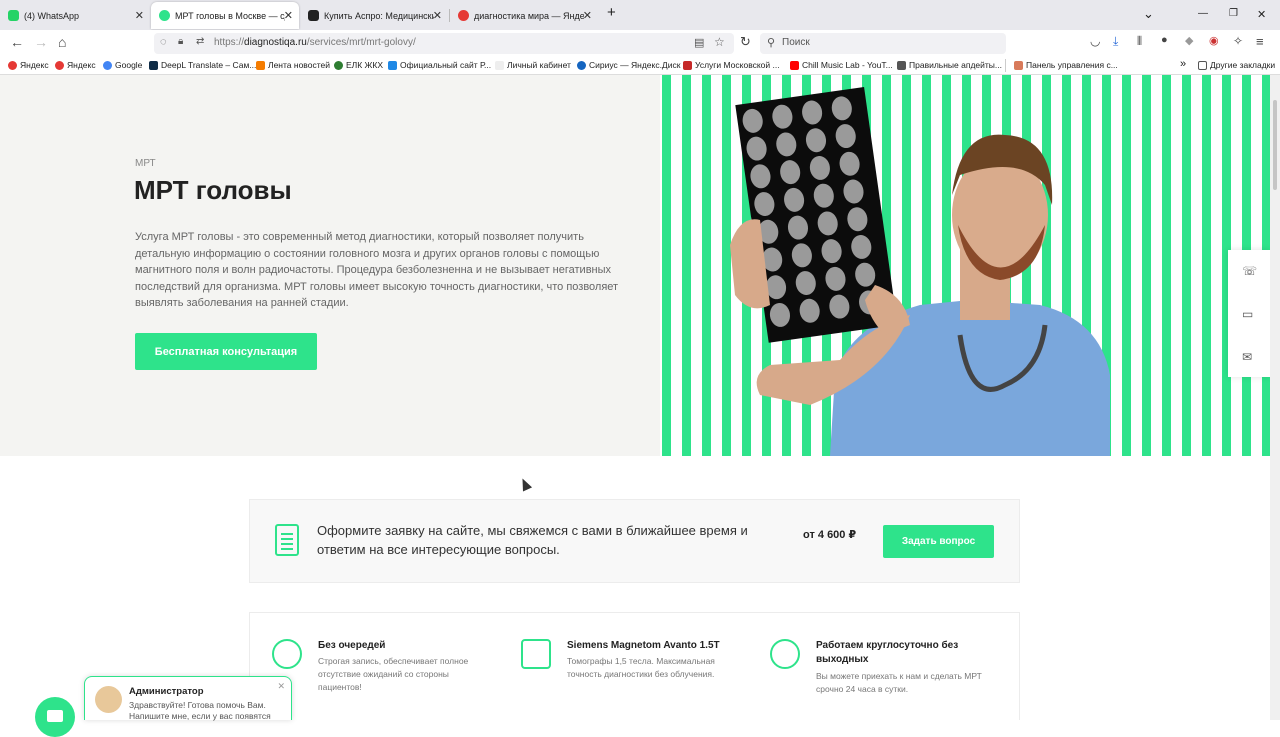  Describe the element at coordinates (122, 65) in the screenshot. I see `bookmark-item: Google` at that location.